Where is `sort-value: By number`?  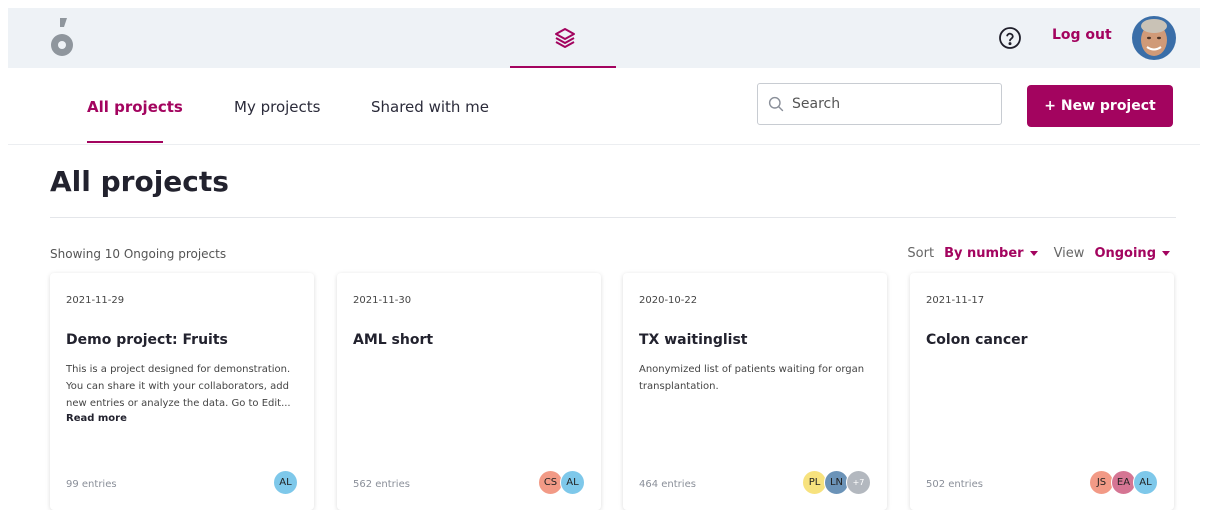
sort-value: By number is located at coordinates (984, 253).